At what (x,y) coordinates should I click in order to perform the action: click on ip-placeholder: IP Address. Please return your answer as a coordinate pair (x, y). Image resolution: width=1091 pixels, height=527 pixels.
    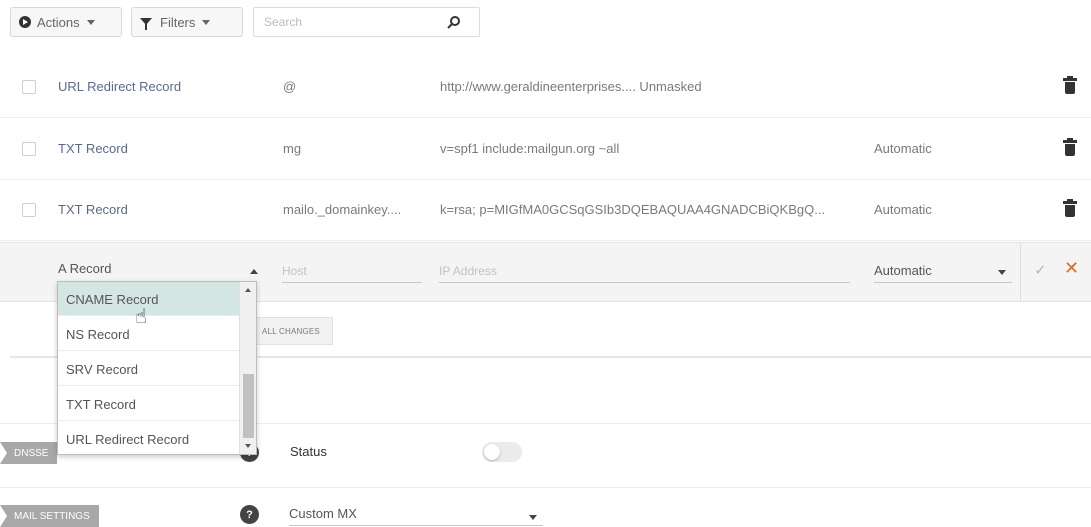
    Looking at the image, I should click on (468, 271).